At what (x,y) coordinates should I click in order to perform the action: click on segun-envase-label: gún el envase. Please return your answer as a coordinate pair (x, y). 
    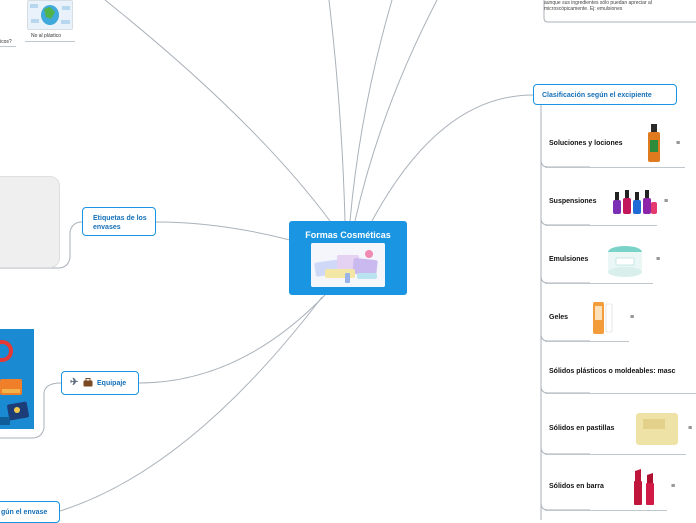
    Looking at the image, I should click on (24, 512).